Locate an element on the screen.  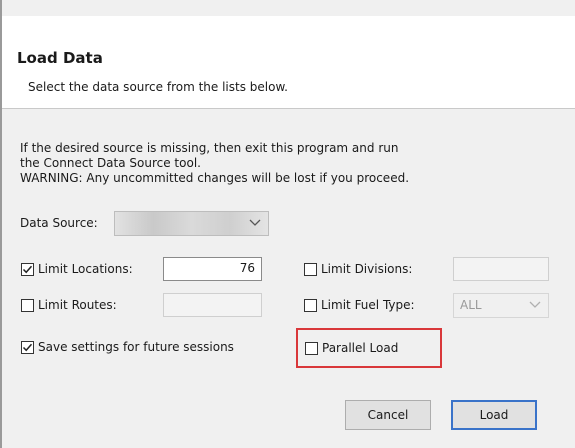
limit-routes-label: Limit Routes: is located at coordinates (77, 305).